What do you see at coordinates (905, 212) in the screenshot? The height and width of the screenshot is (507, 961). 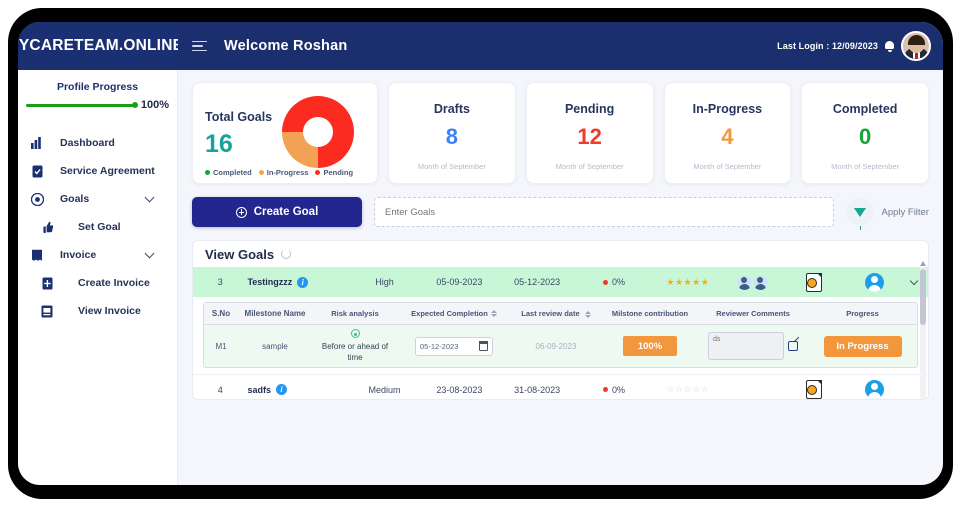 I see `apply-filter-label: Apply Filter` at bounding box center [905, 212].